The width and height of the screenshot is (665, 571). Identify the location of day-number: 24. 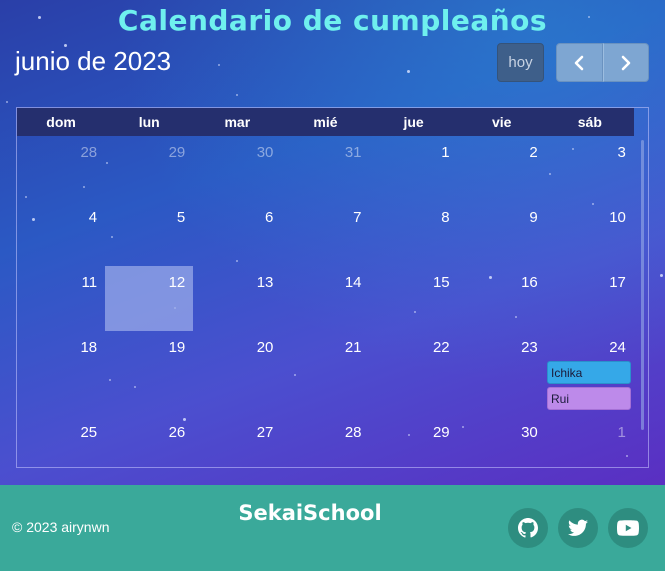
(617, 347).